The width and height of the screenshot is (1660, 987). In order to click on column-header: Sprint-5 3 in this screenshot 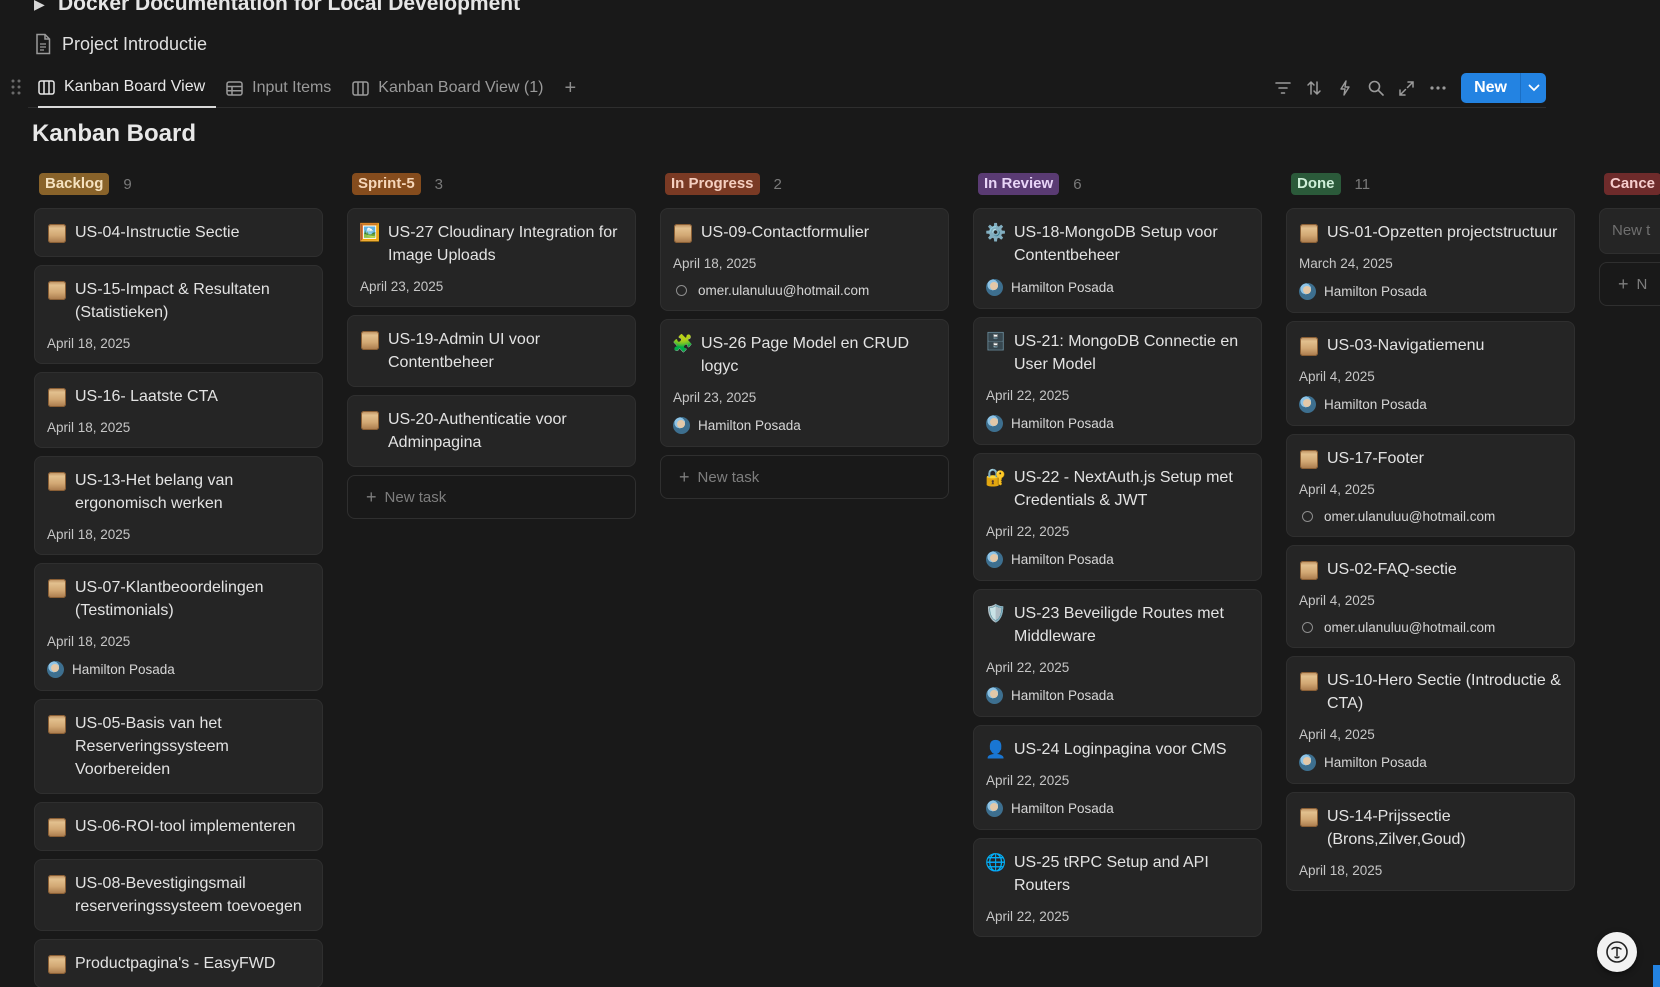, I will do `click(494, 184)`.